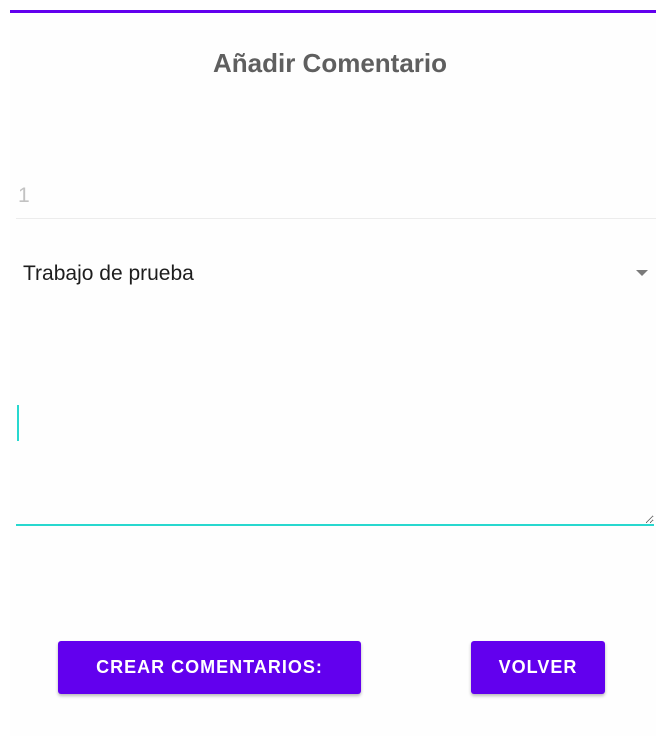 The width and height of the screenshot is (660, 736). I want to click on job-select: Trabajo de prueba, so click(336, 274).